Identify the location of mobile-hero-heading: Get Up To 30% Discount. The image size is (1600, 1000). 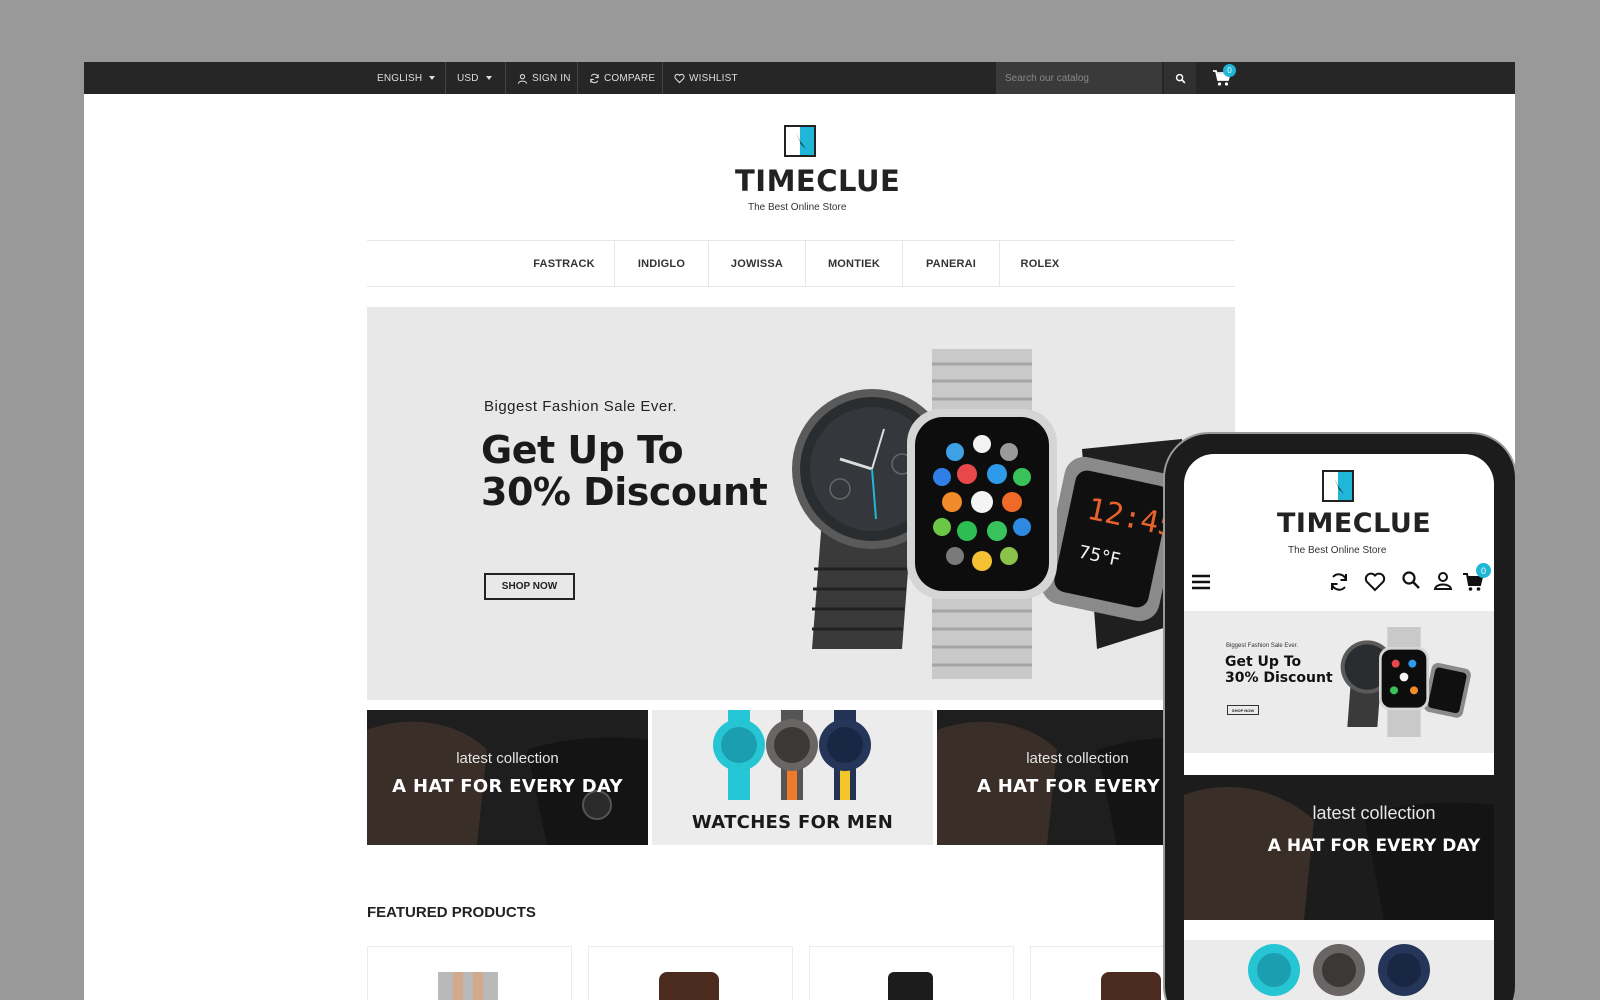
(1279, 670).